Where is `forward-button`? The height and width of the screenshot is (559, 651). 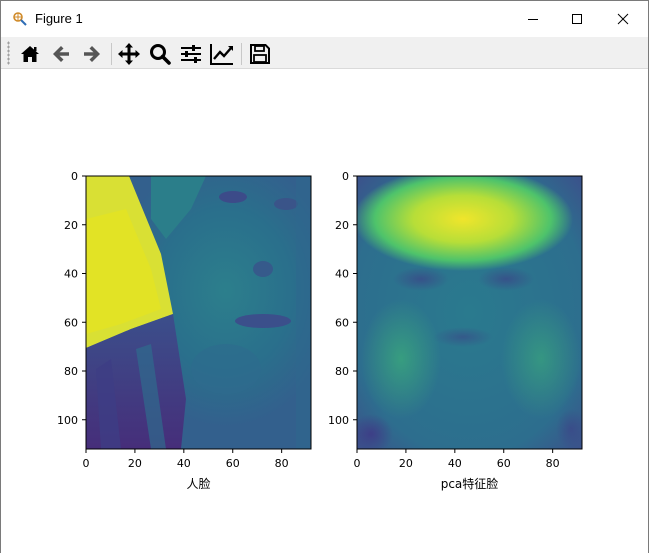 forward-button is located at coordinates (92, 54).